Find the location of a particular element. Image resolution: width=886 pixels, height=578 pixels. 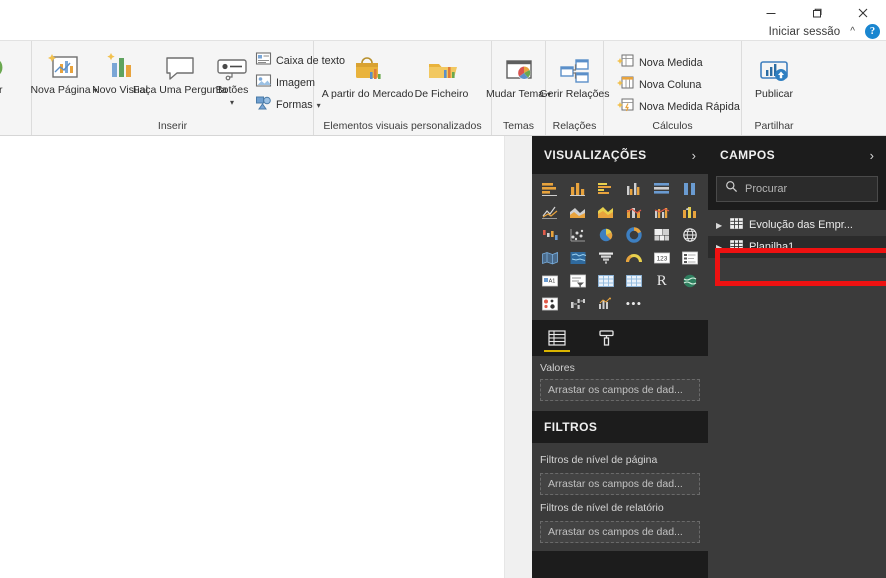

from-file-button: De Ficheiro is located at coordinates (442, 75).